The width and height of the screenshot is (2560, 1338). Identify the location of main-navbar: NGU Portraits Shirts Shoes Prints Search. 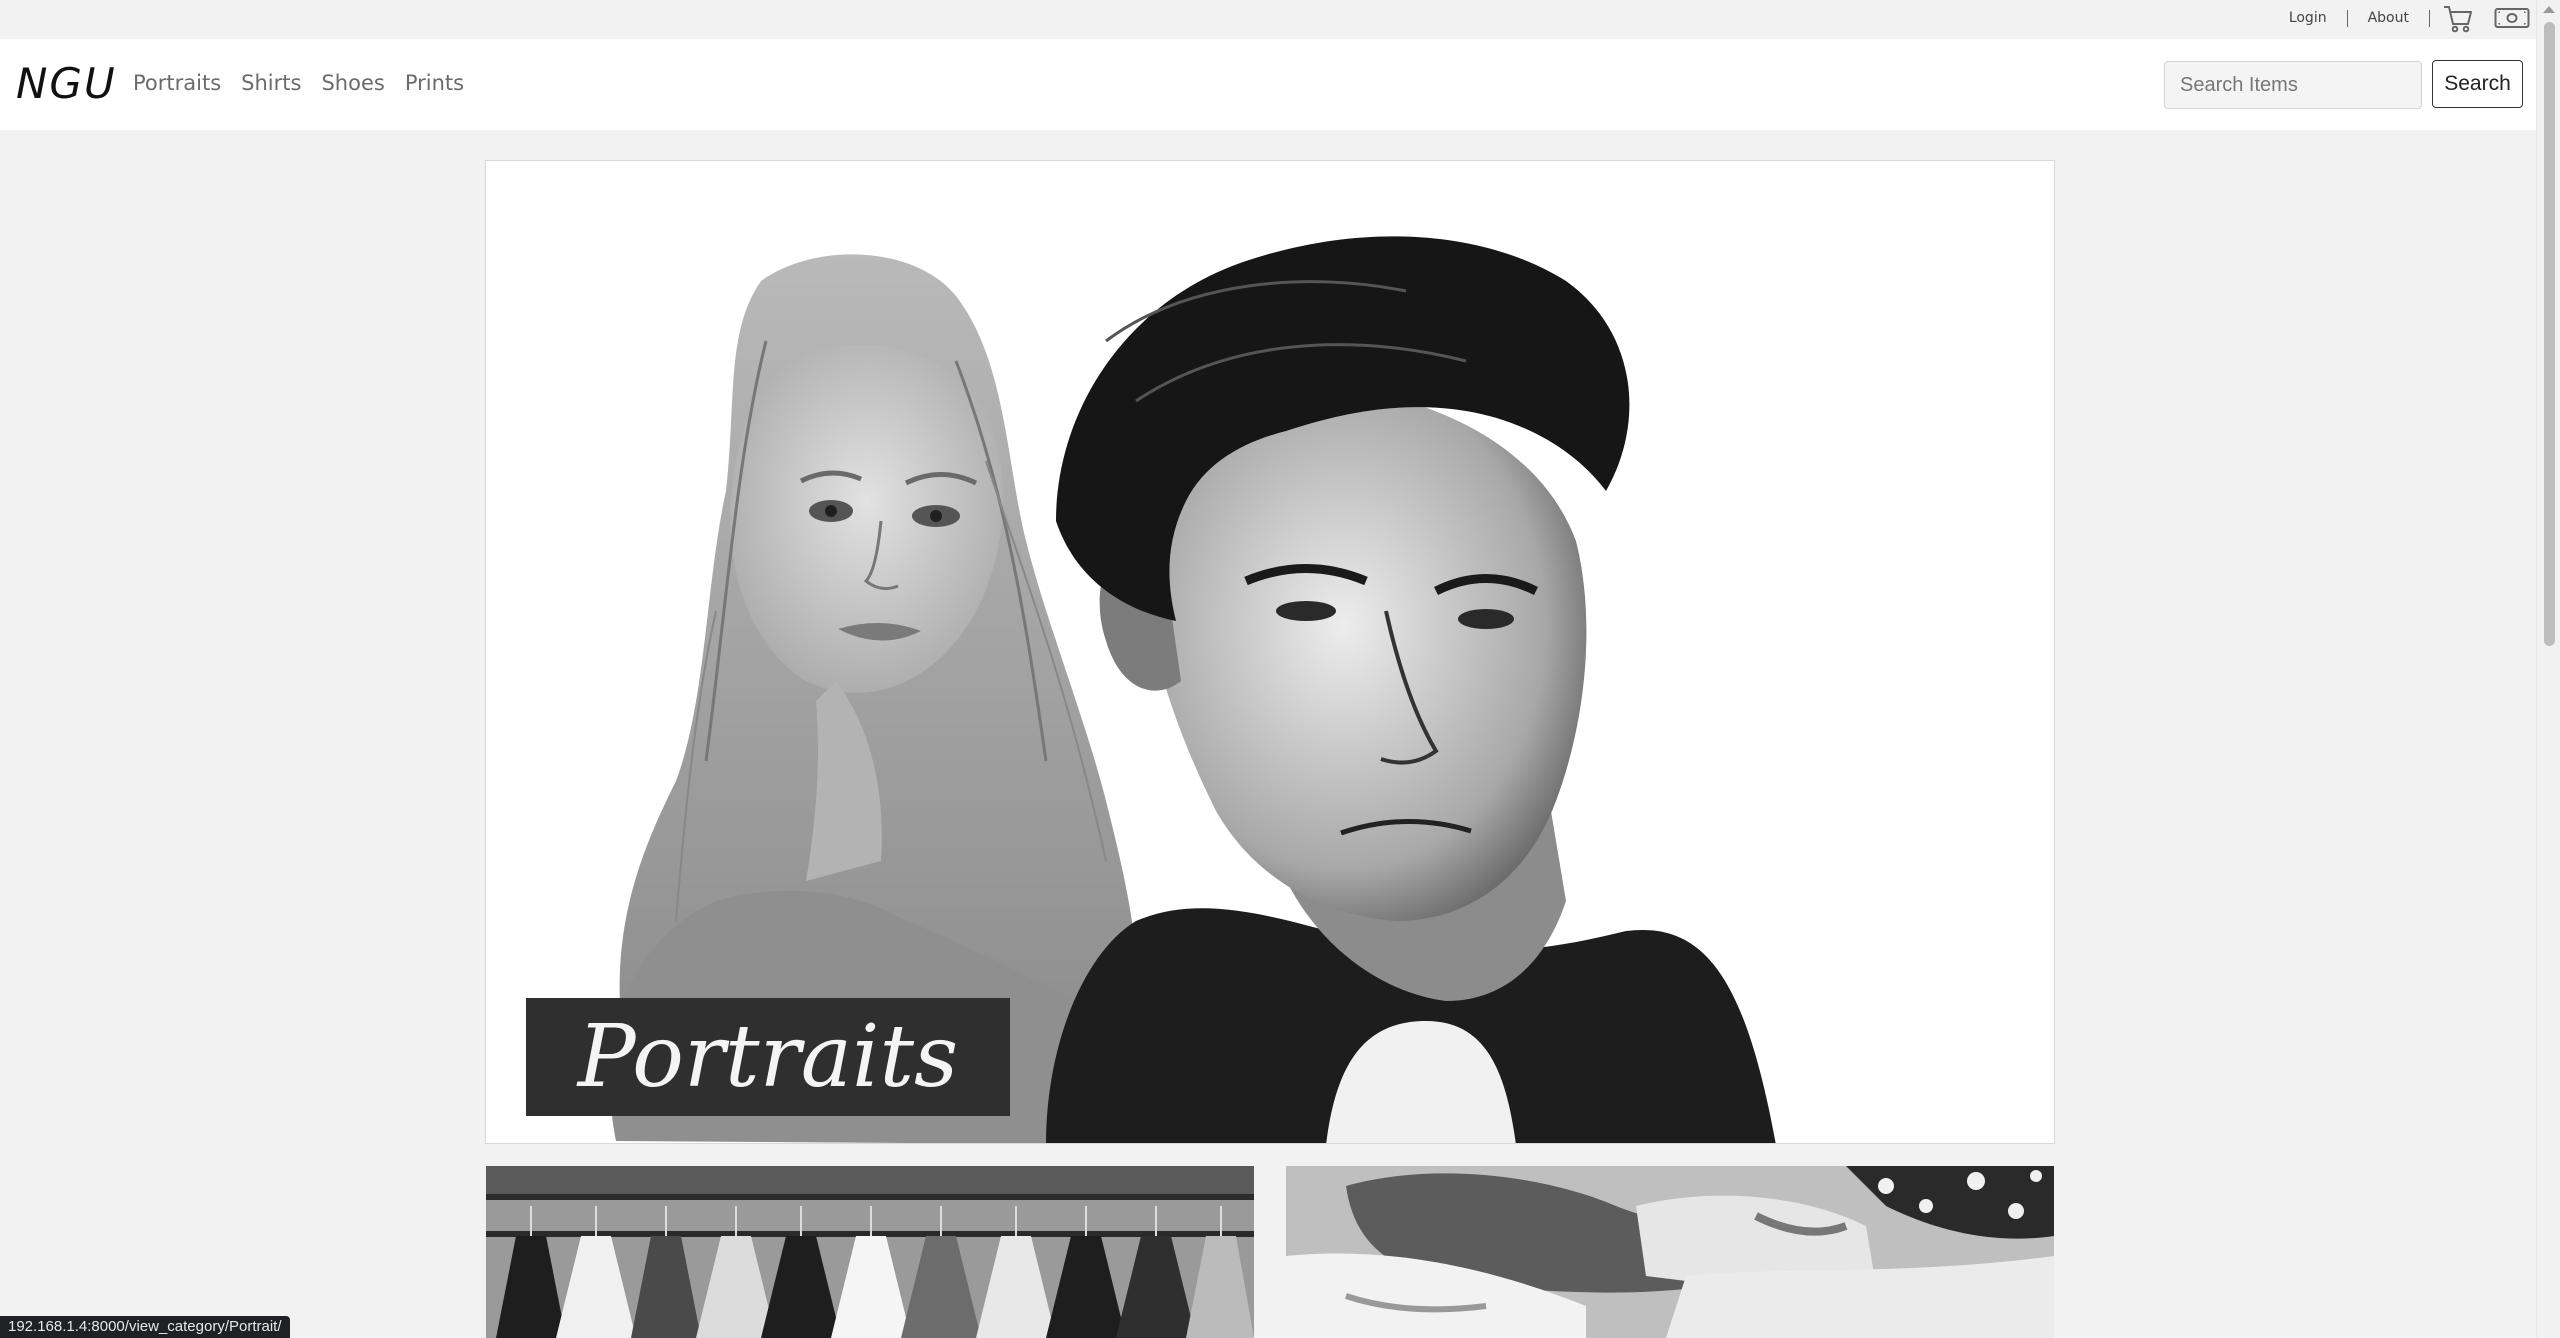
(1268, 84).